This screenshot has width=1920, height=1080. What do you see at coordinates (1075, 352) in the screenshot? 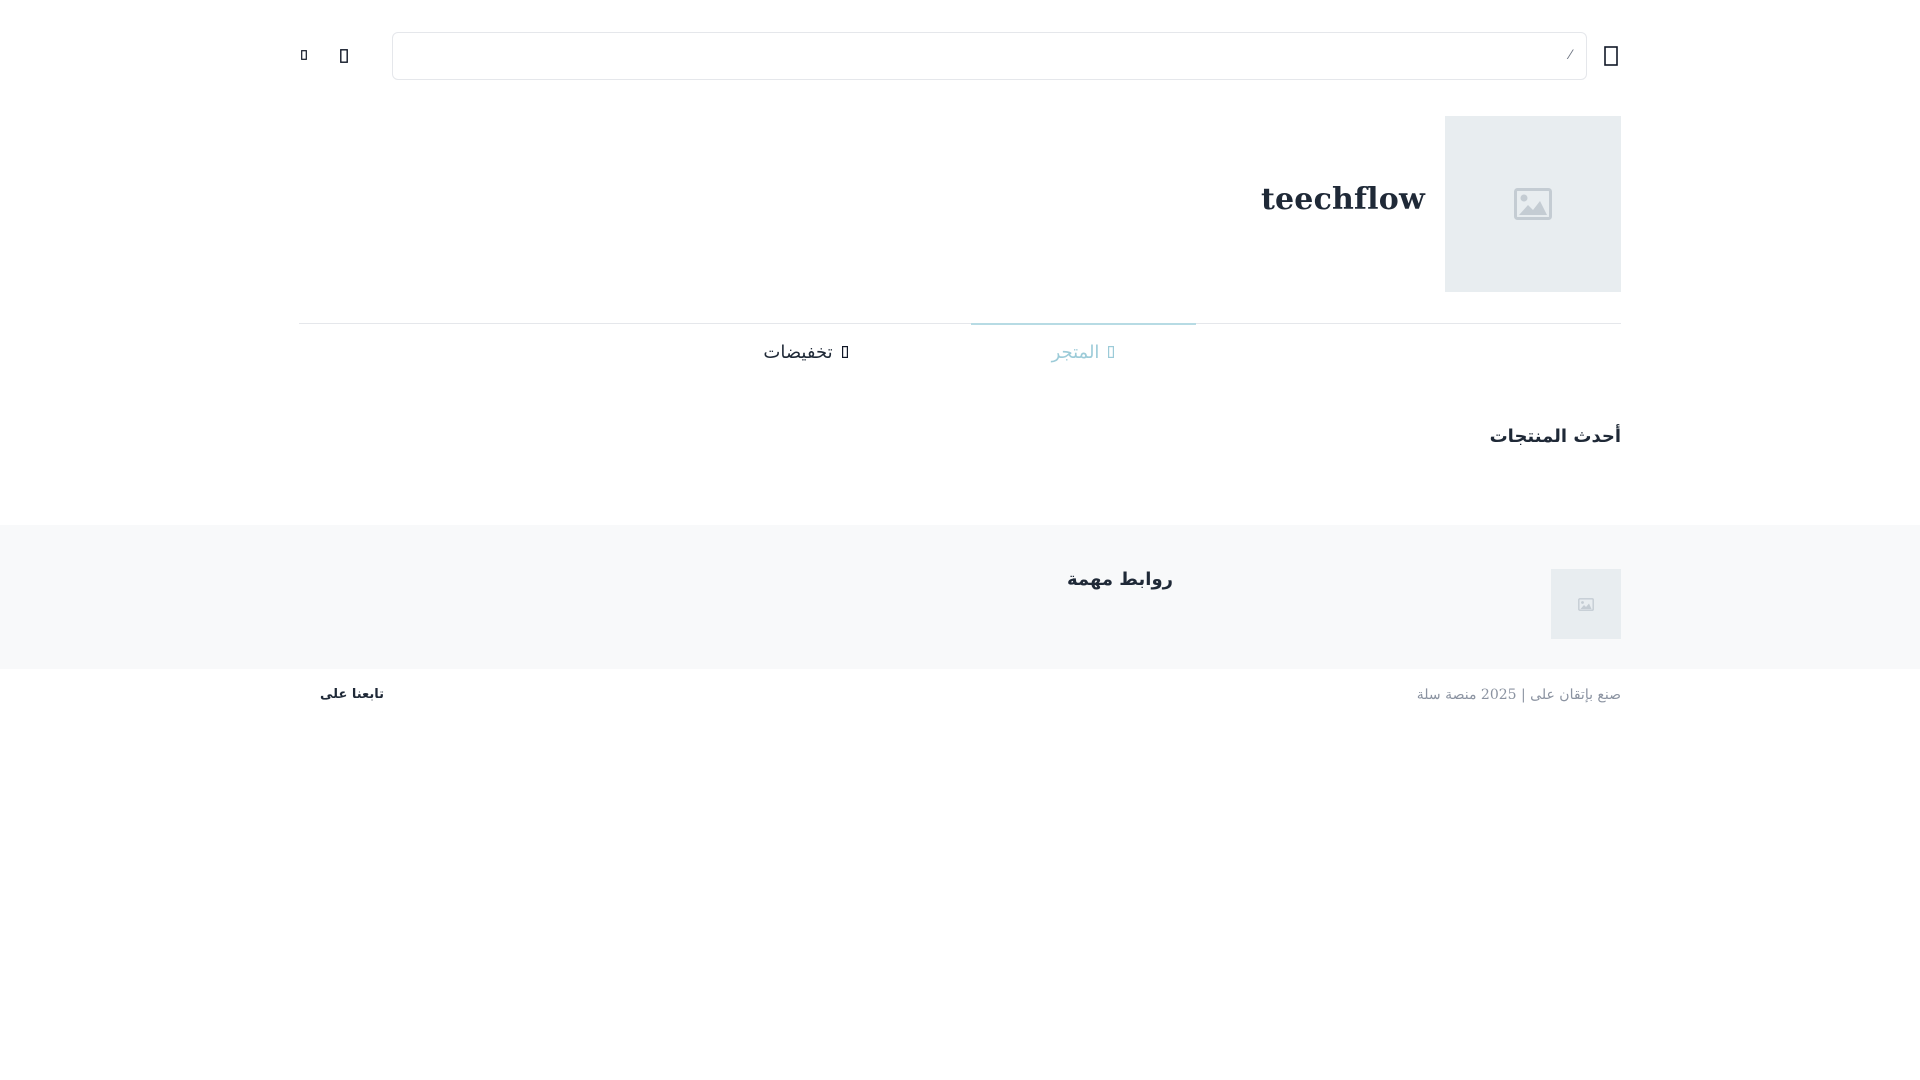
I see `nav-item-label: المتجر` at bounding box center [1075, 352].